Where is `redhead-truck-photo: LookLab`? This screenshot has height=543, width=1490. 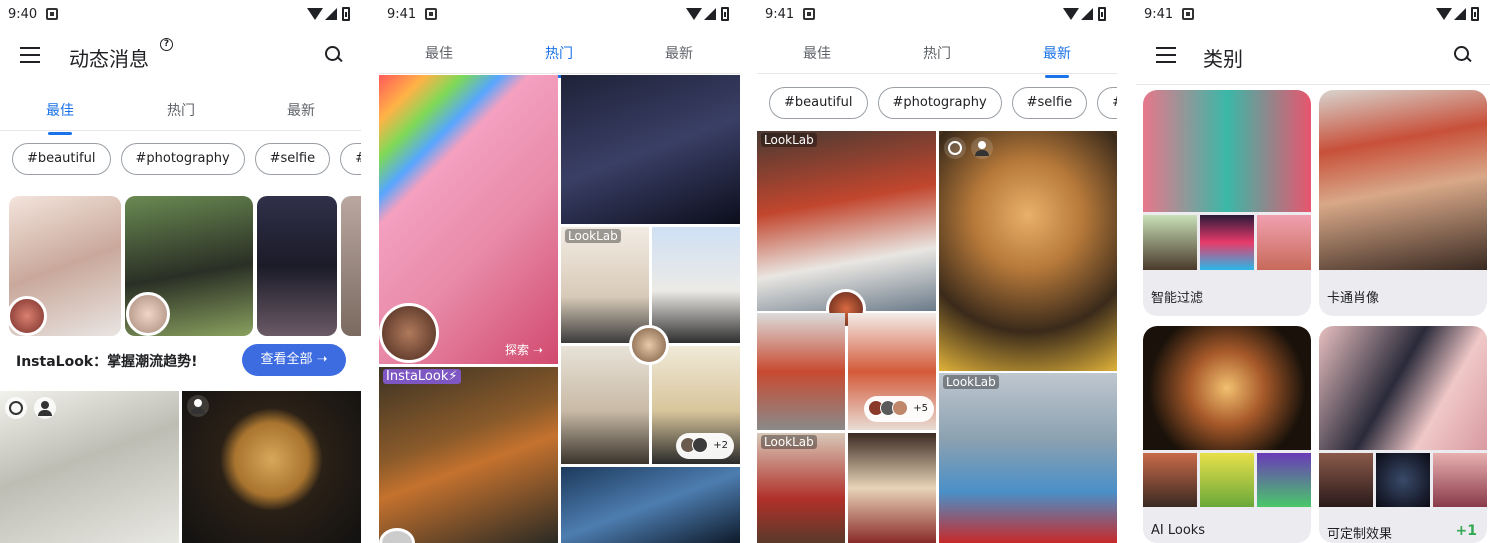 redhead-truck-photo: LookLab is located at coordinates (846, 221).